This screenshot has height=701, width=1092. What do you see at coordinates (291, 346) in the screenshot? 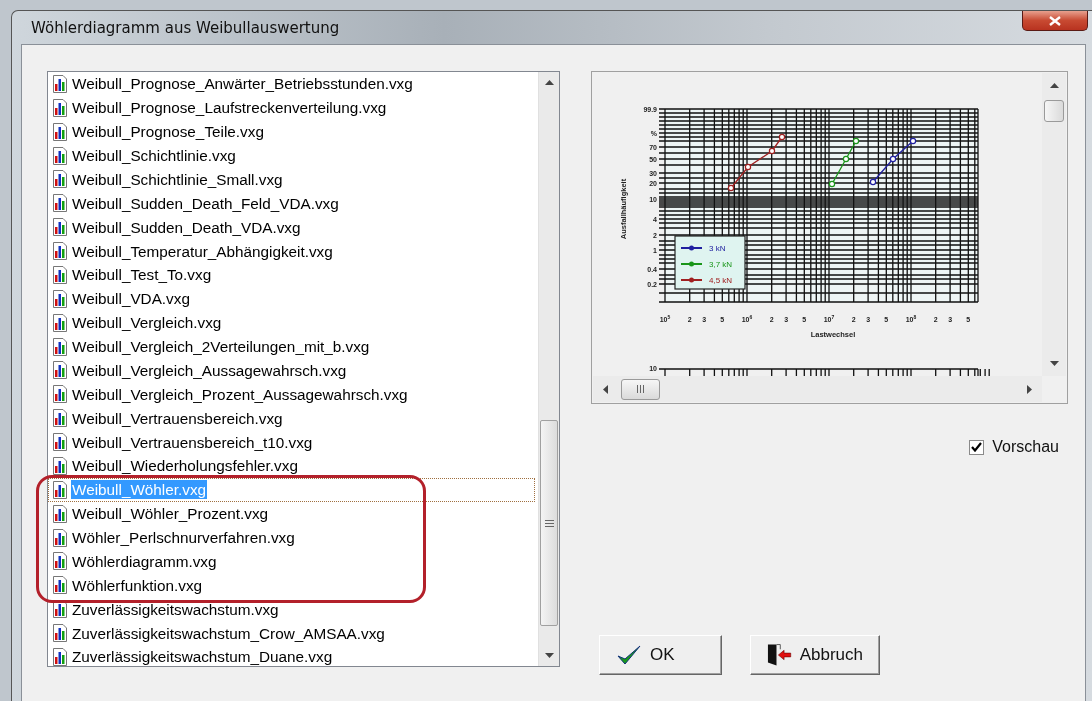
I see `file-list-item: Weibull_Vergleich_2Verteilungen_mit_b.vxg` at bounding box center [291, 346].